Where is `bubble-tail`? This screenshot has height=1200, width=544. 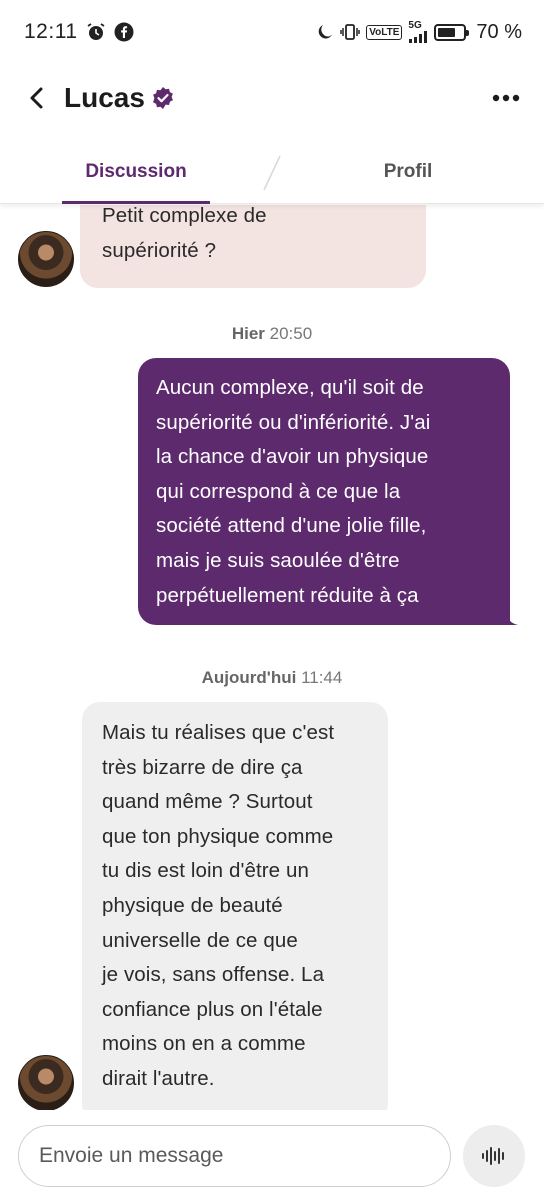 bubble-tail is located at coordinates (512, 619).